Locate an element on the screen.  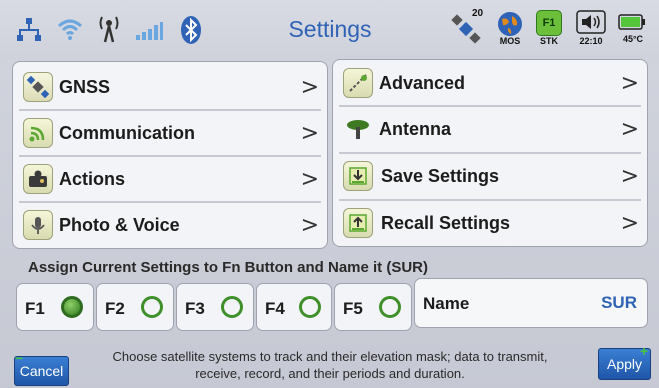
satellite-count: 20 is located at coordinates (478, 13).